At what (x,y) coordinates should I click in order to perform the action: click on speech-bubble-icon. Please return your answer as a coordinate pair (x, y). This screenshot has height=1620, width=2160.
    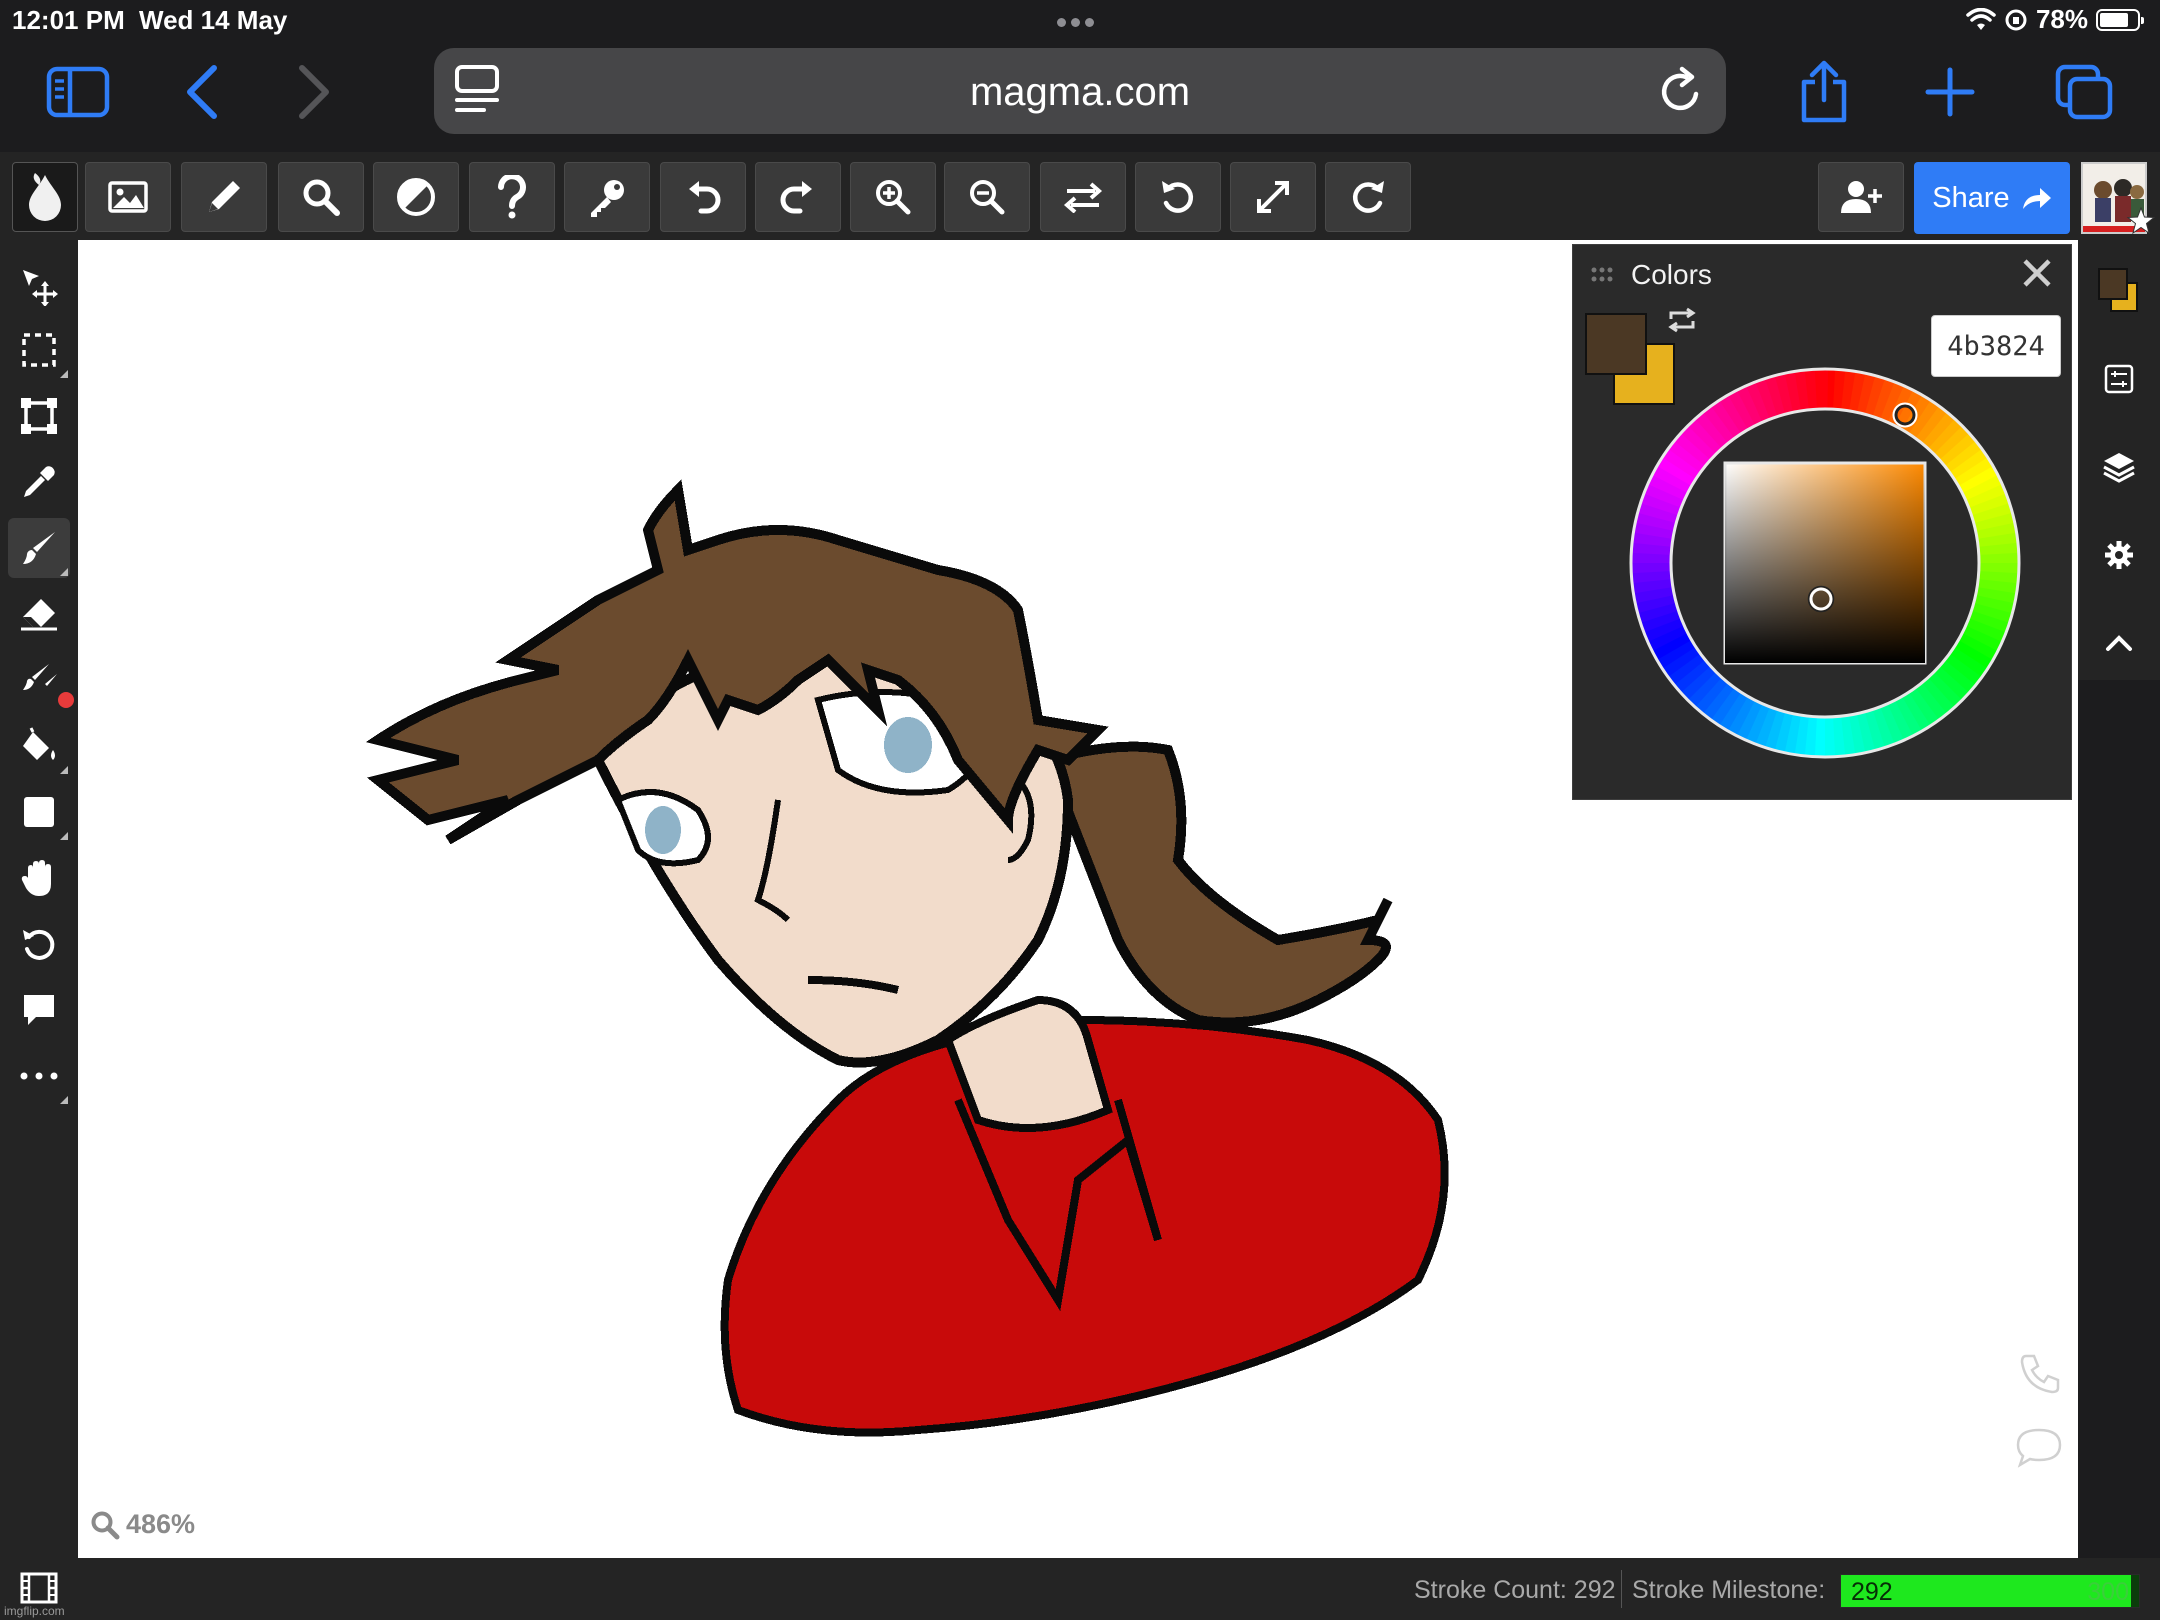
    Looking at the image, I should click on (39, 1010).